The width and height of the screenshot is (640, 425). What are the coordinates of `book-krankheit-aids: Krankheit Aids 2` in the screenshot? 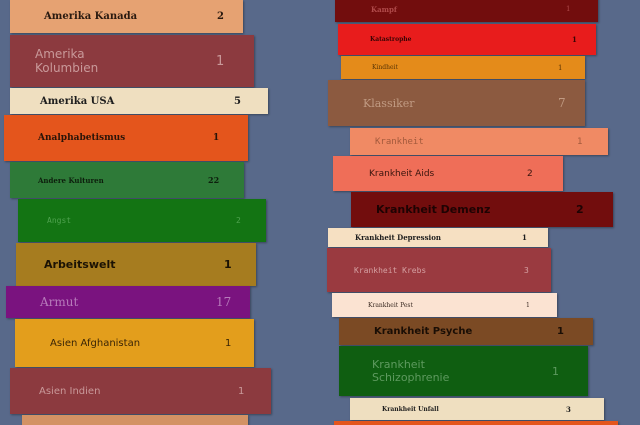 It's located at (448, 173).